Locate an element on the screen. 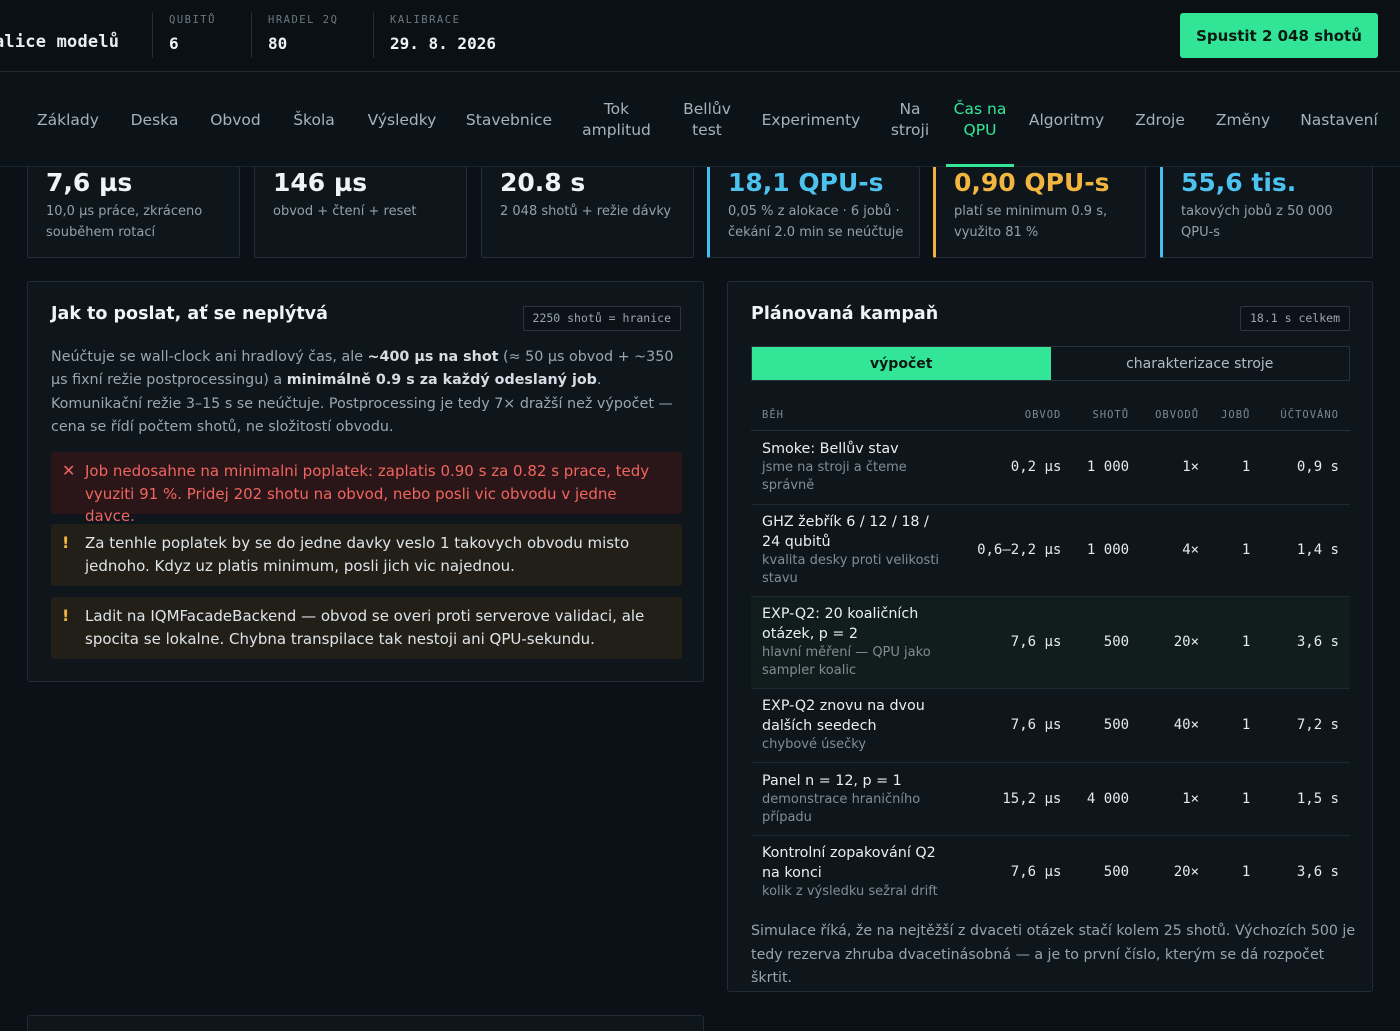 Image resolution: width=1400 pixels, height=1031 pixels. stat-value: 80 is located at coordinates (278, 43).